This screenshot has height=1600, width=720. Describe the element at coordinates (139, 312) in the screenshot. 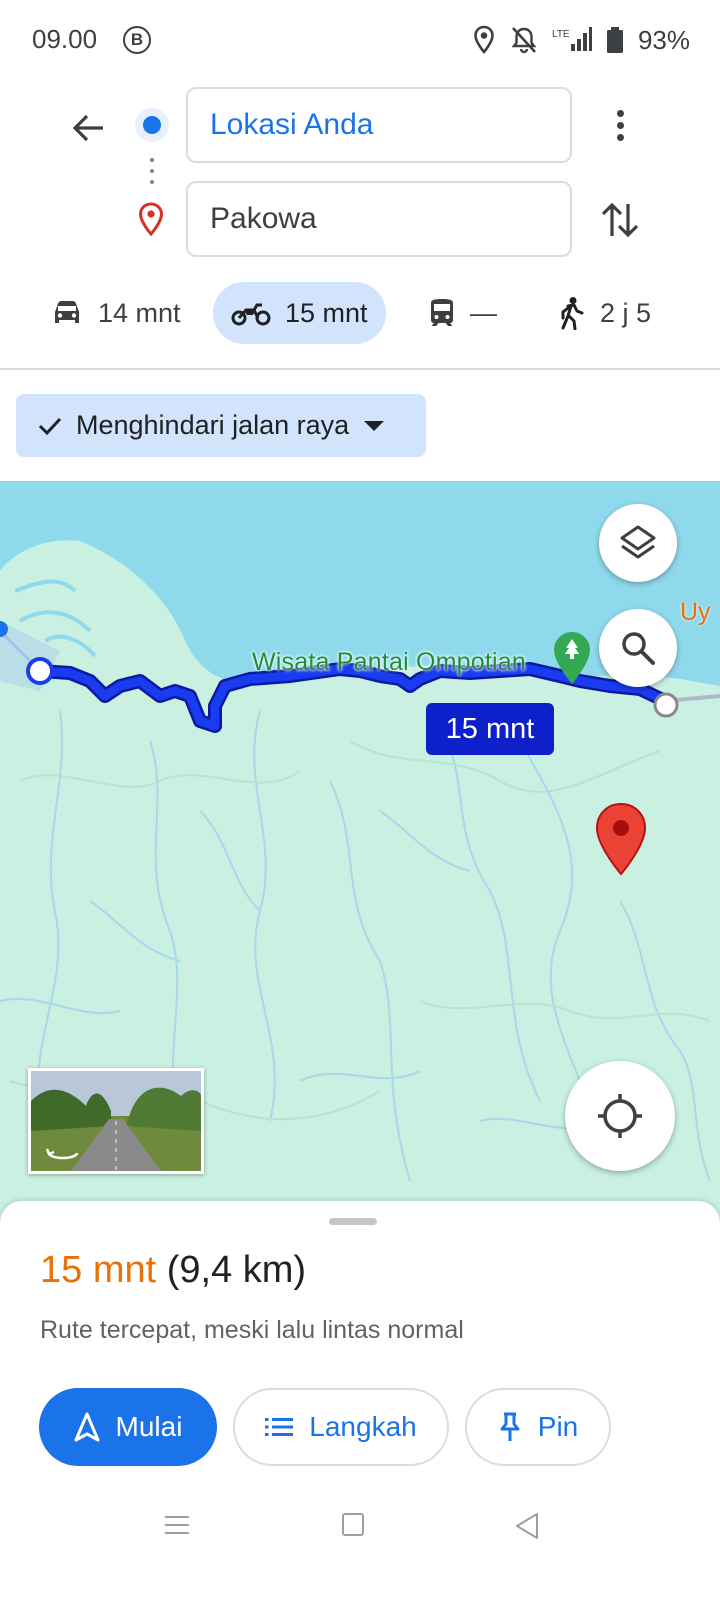

I see `tab-car-label: 14 mnt` at that location.